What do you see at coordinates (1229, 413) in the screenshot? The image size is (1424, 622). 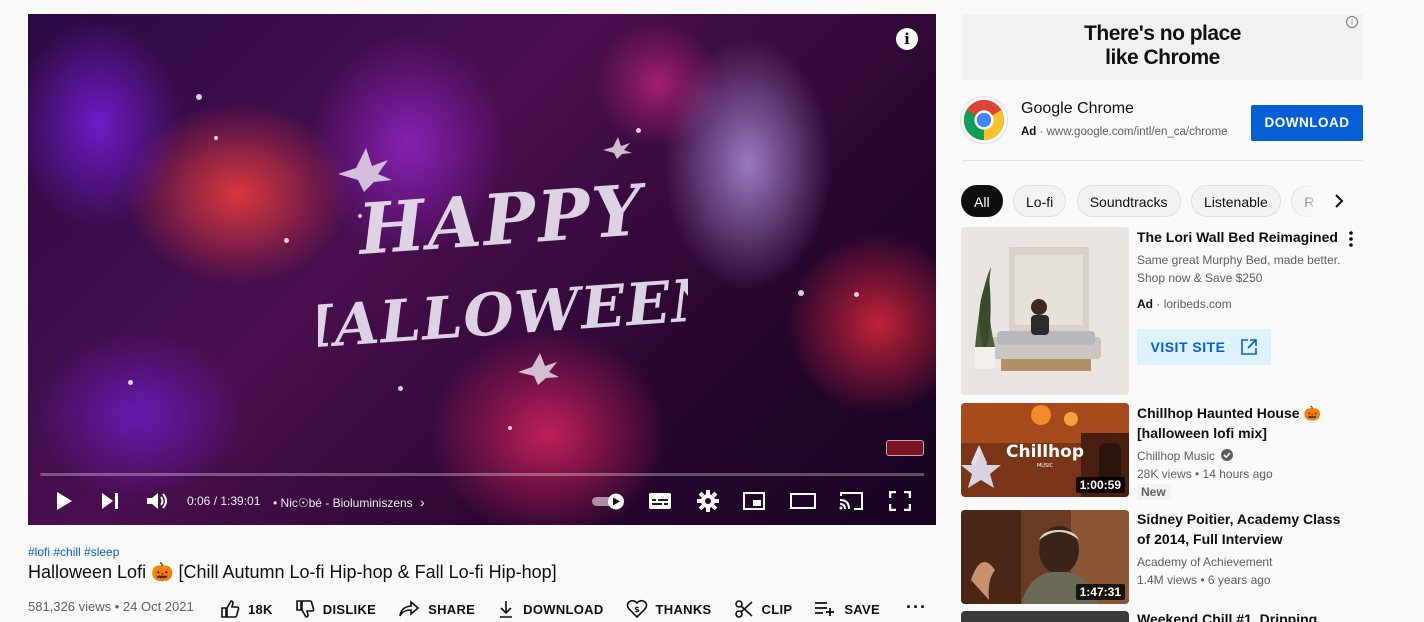 I see `video-title-line1: Chillhop Haunted House 🎃` at bounding box center [1229, 413].